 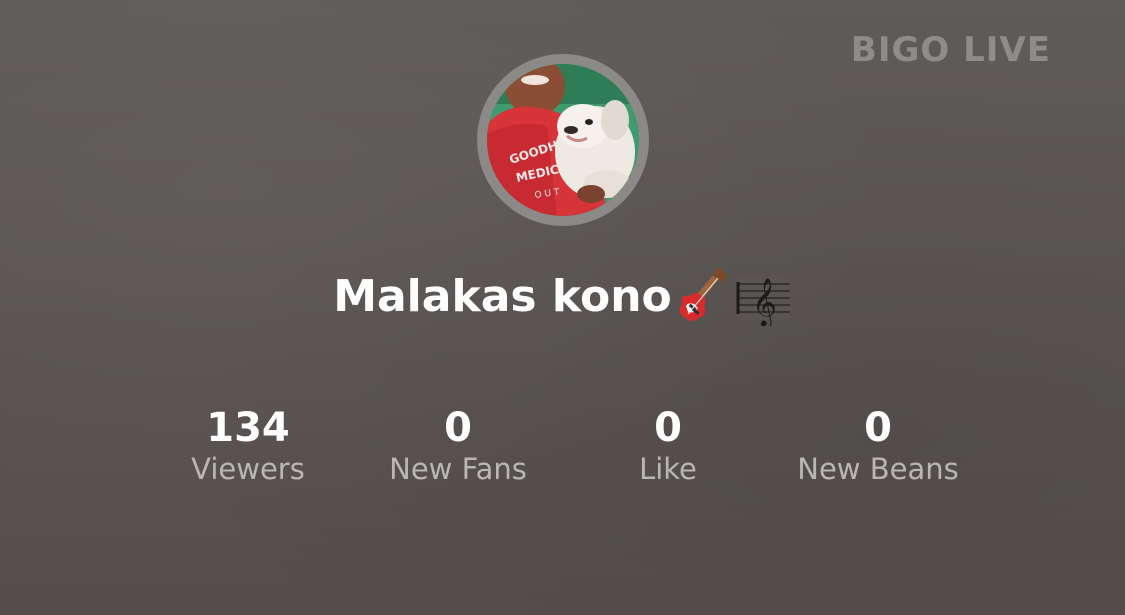 What do you see at coordinates (502, 296) in the screenshot?
I see `username: Malakas kono` at bounding box center [502, 296].